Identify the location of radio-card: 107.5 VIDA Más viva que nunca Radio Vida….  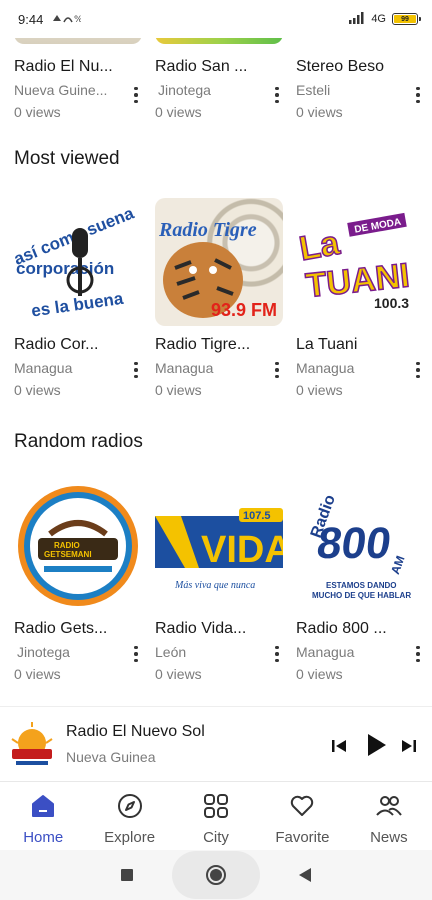
(219, 582).